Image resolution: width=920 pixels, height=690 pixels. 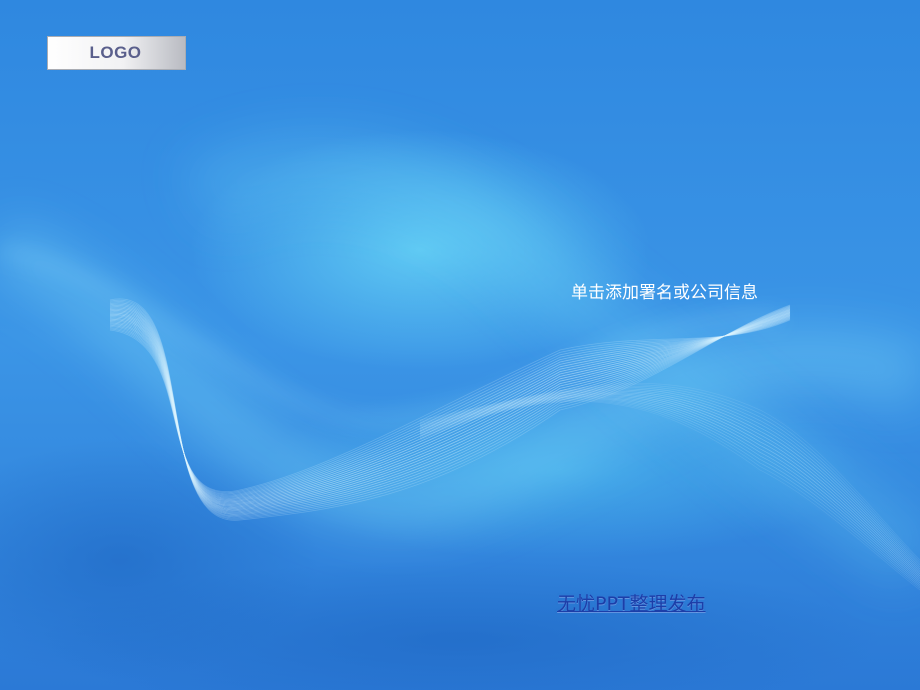 What do you see at coordinates (631, 602) in the screenshot?
I see `footer-link: 无忧PPT整理发布` at bounding box center [631, 602].